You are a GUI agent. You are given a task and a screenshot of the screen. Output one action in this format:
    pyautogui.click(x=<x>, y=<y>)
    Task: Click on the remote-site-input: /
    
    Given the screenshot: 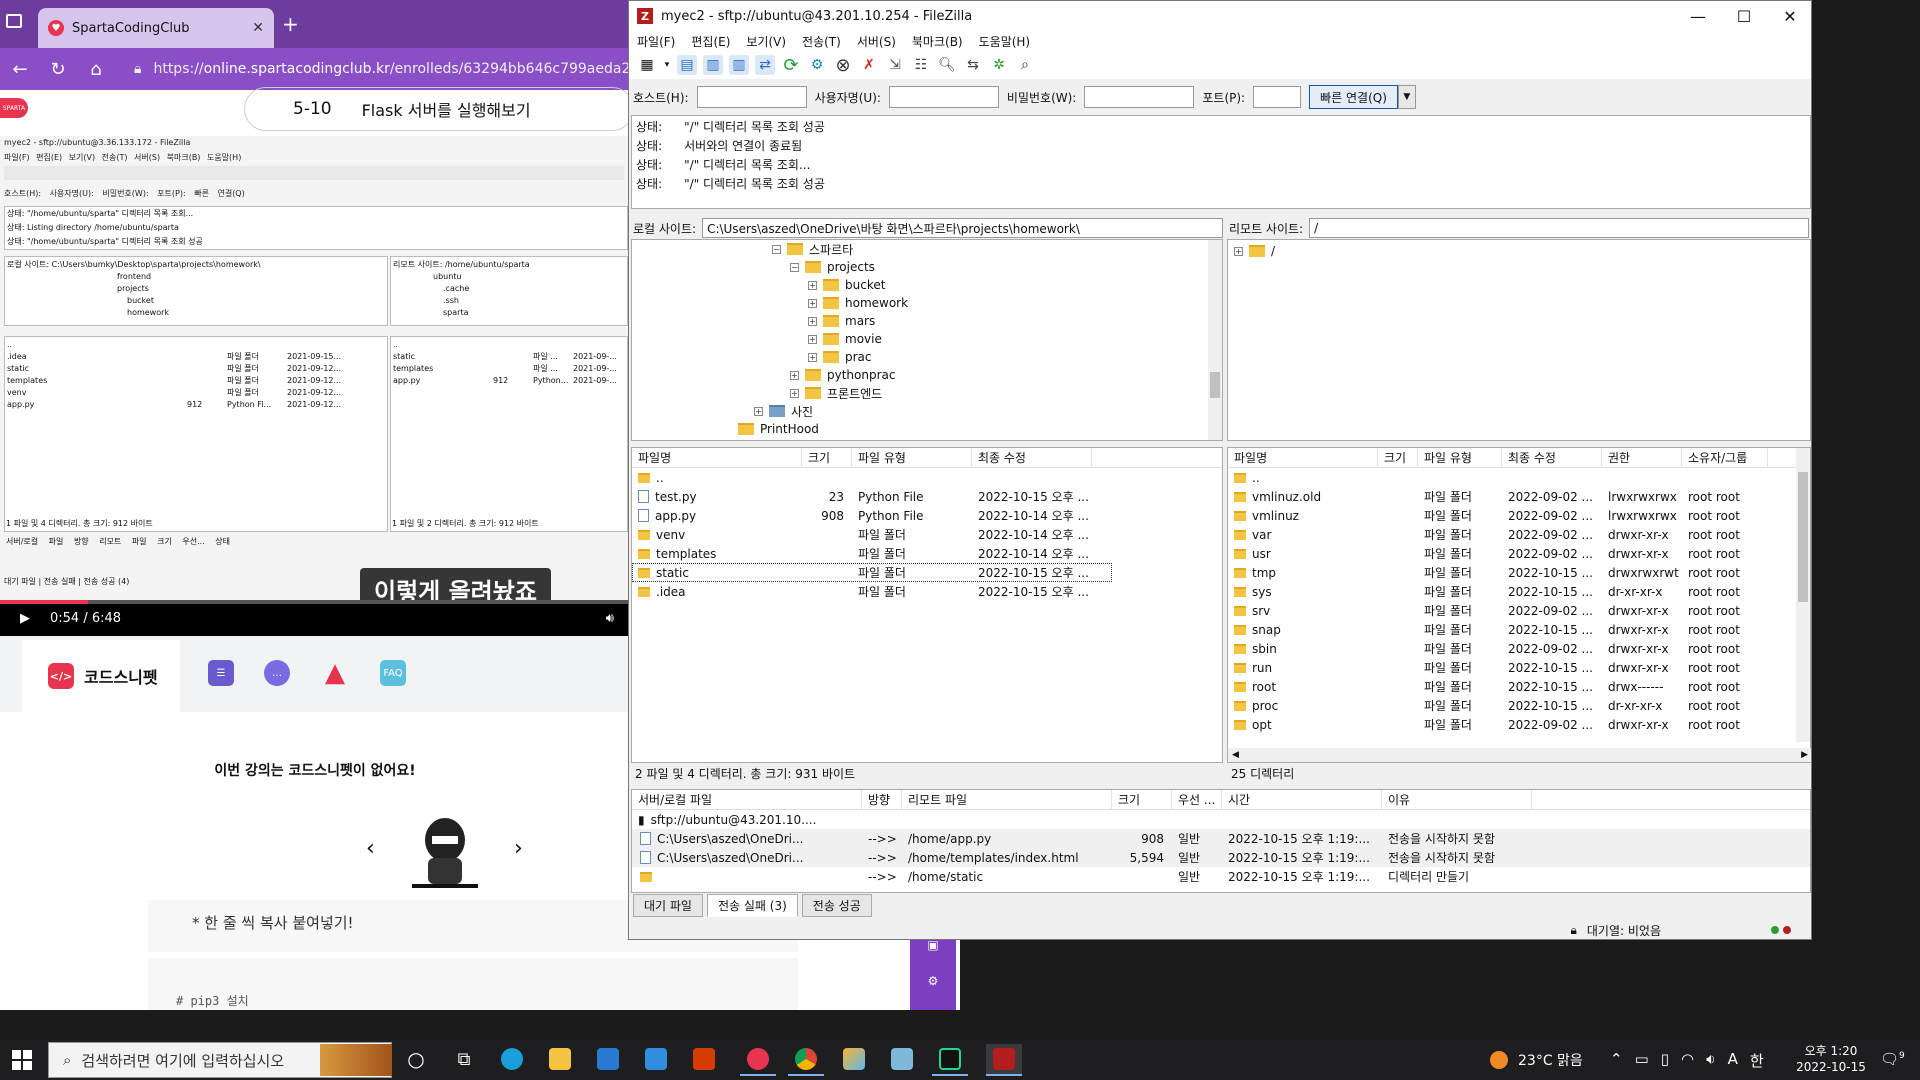 What is the action you would take?
    pyautogui.click(x=1559, y=228)
    